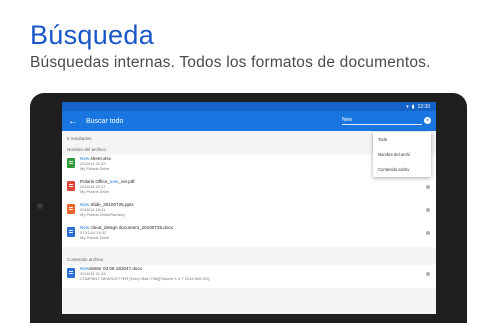  Describe the element at coordinates (402, 169) in the screenshot. I see `menu-item-content: Contenido archiv` at that location.